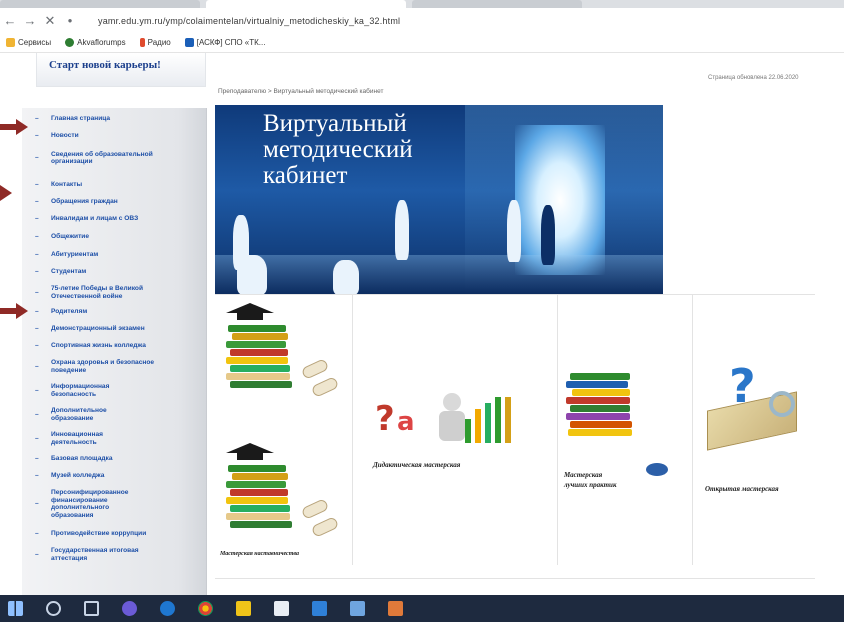  What do you see at coordinates (782, 404) in the screenshot?
I see `magnifier-icon` at bounding box center [782, 404].